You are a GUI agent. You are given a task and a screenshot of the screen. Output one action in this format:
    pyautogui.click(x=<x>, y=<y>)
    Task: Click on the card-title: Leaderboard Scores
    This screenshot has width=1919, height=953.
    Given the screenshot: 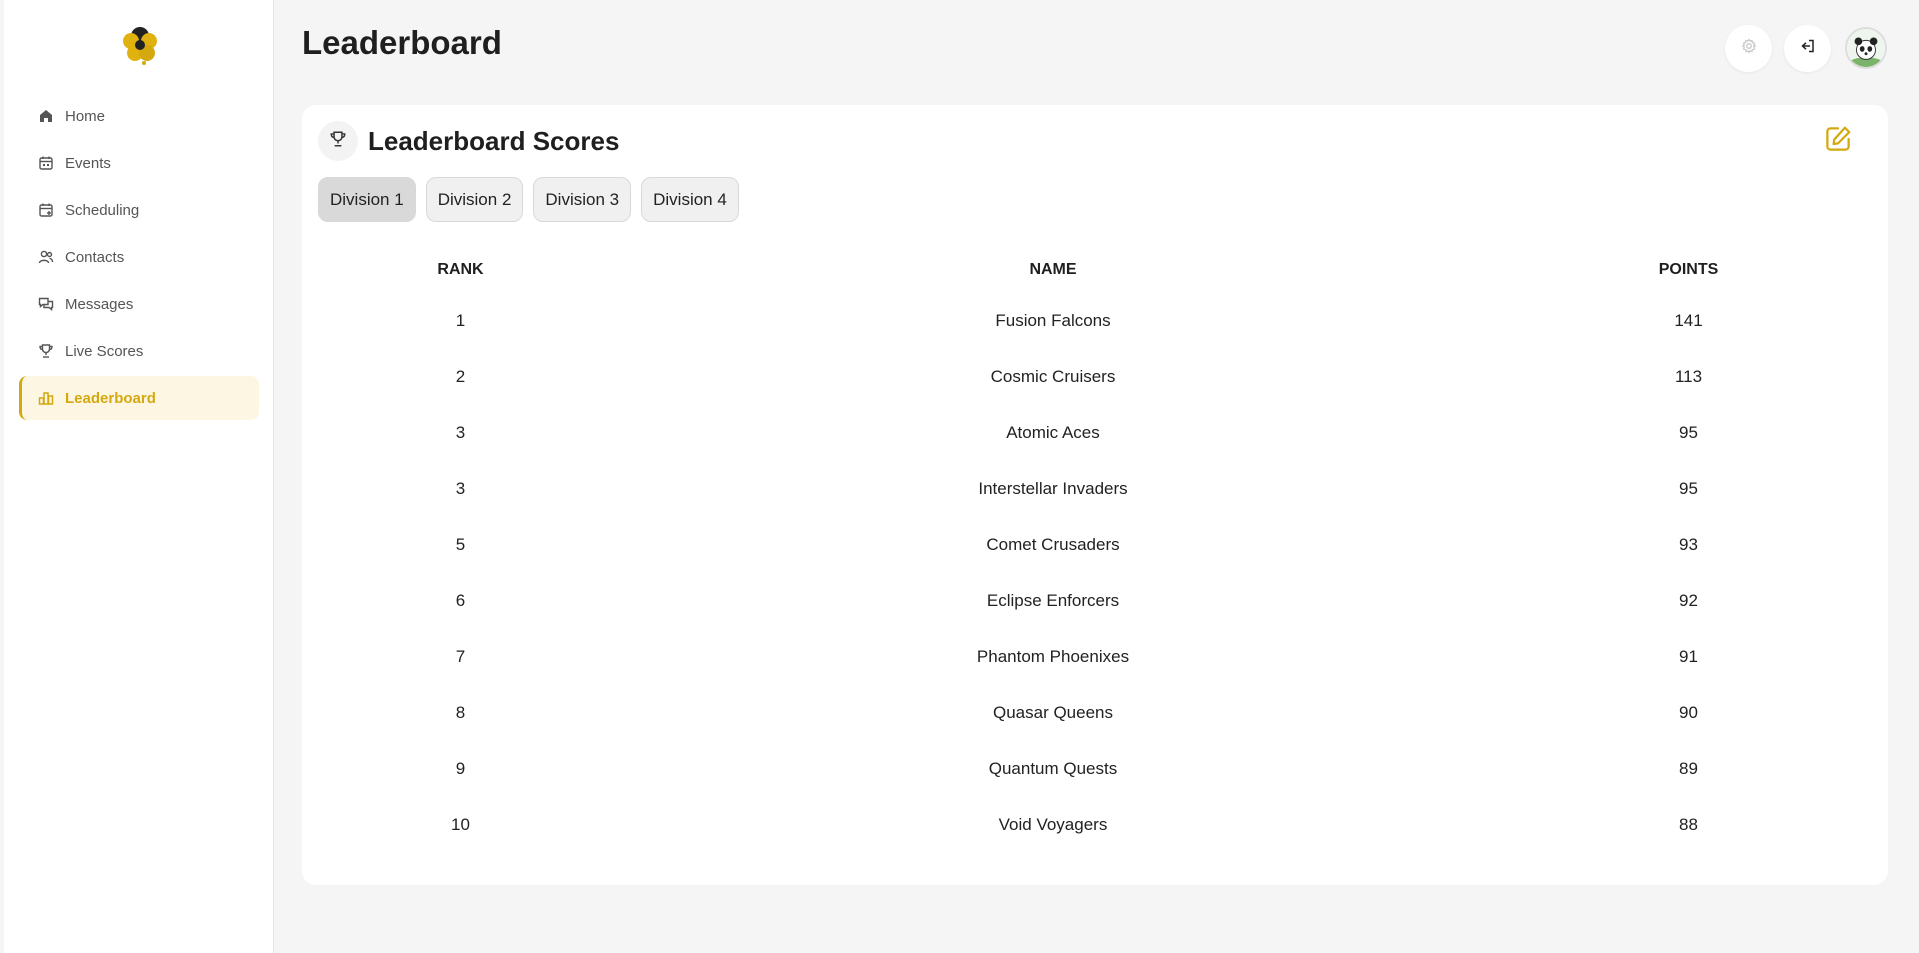 What is the action you would take?
    pyautogui.click(x=494, y=140)
    